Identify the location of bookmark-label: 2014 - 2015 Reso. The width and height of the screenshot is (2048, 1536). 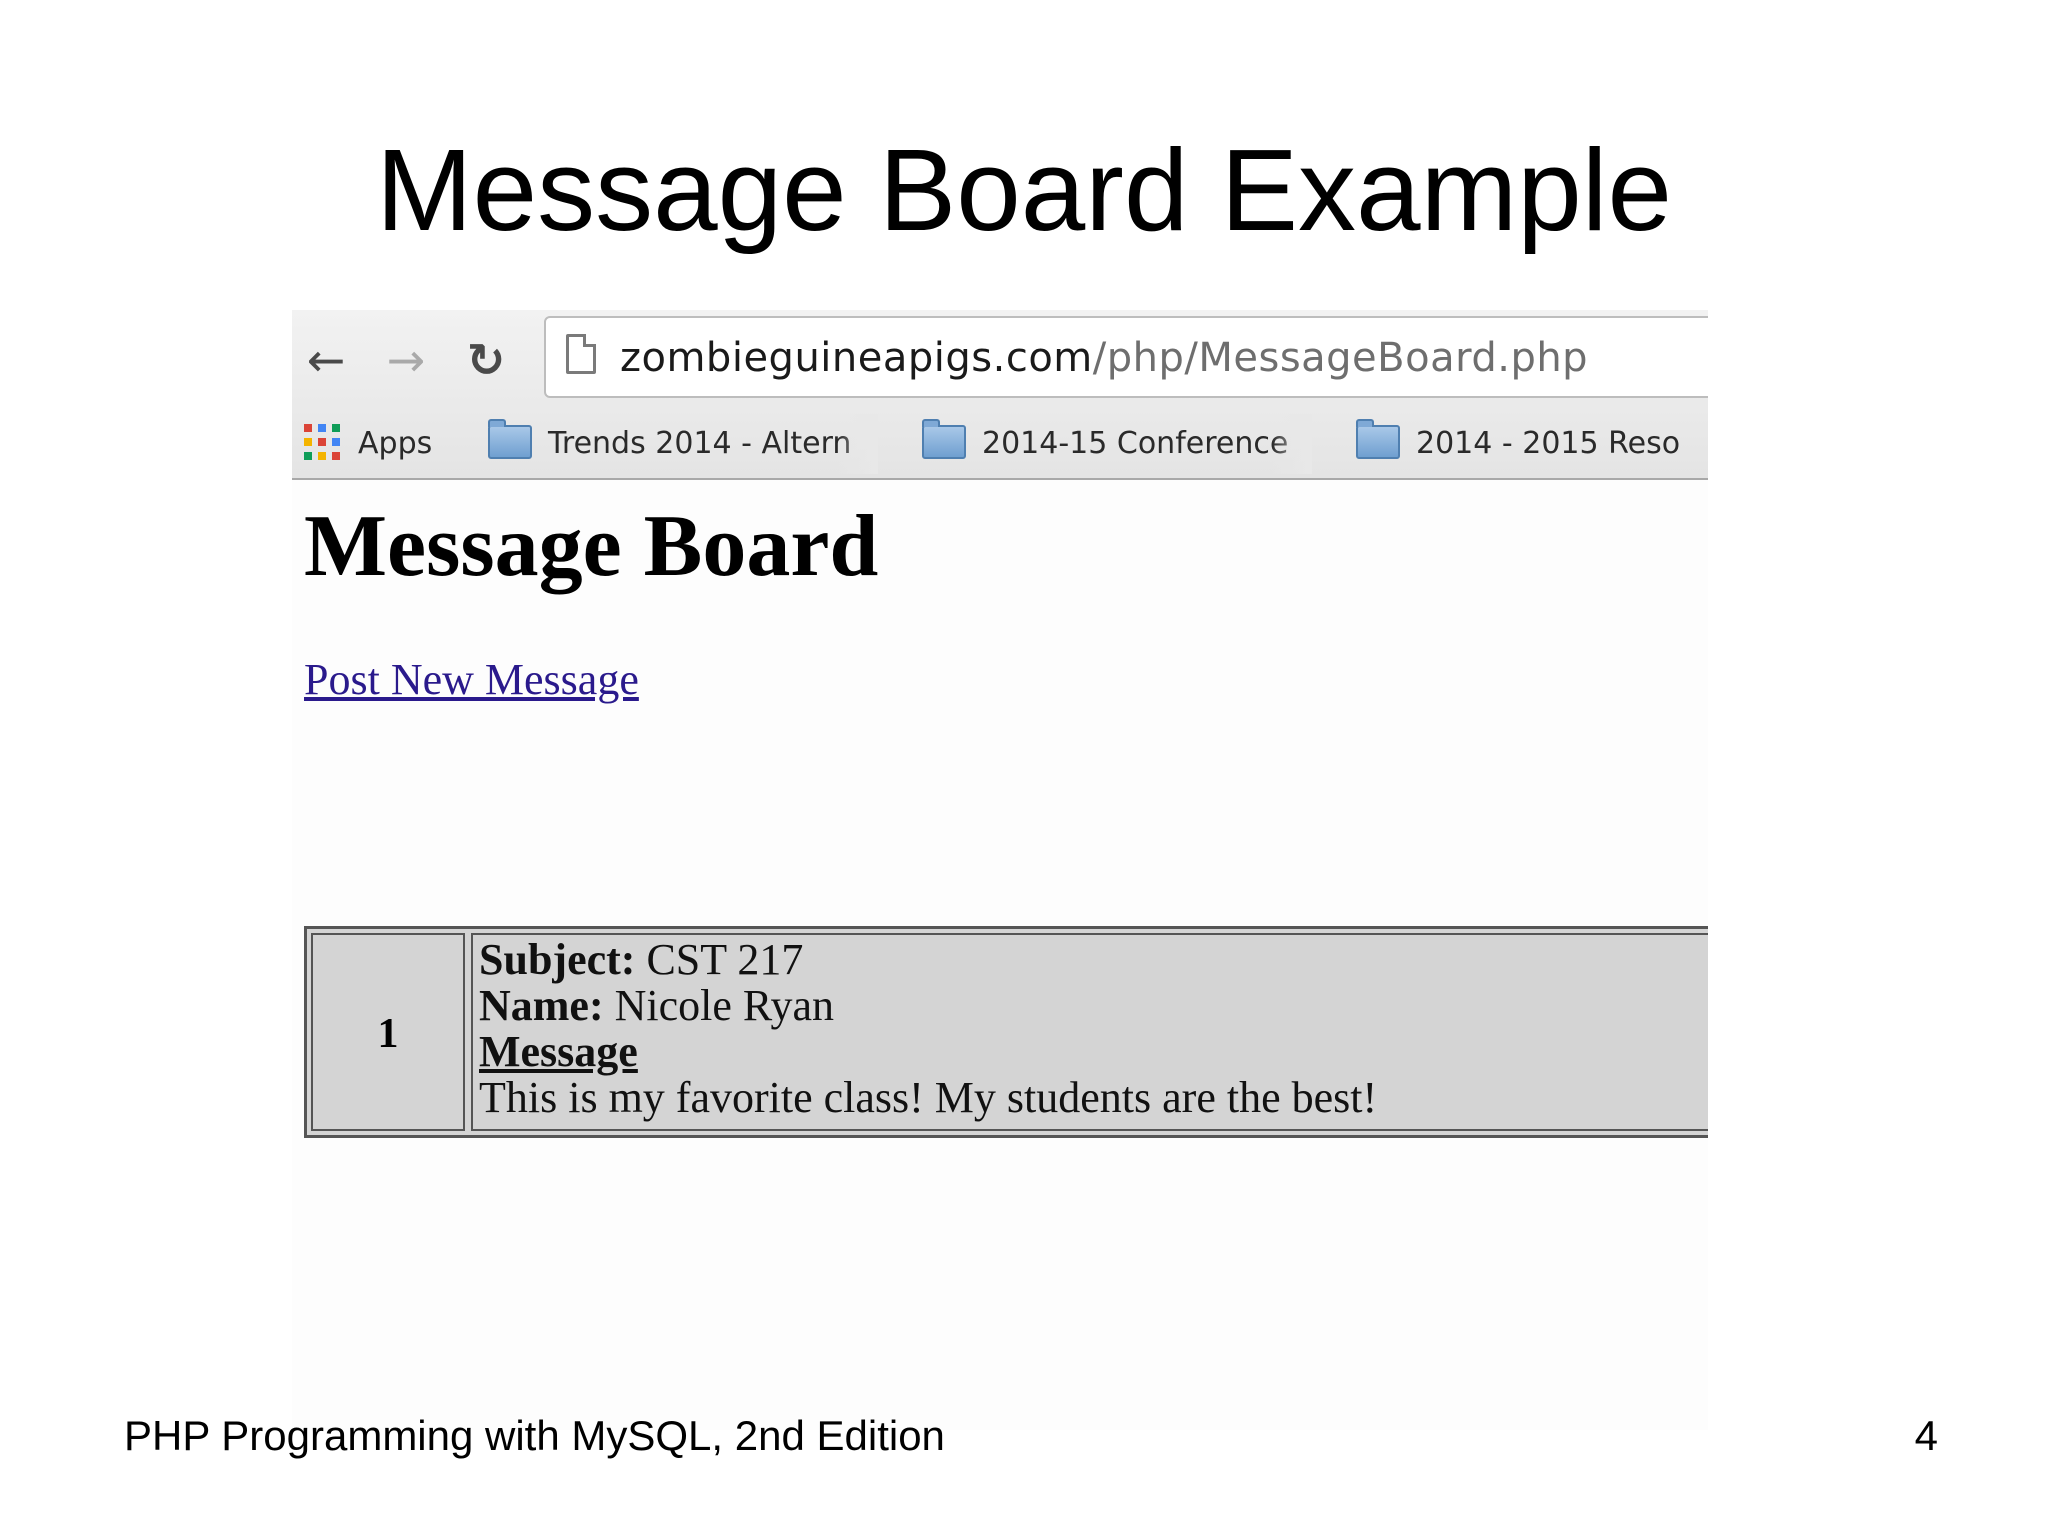
(1548, 443).